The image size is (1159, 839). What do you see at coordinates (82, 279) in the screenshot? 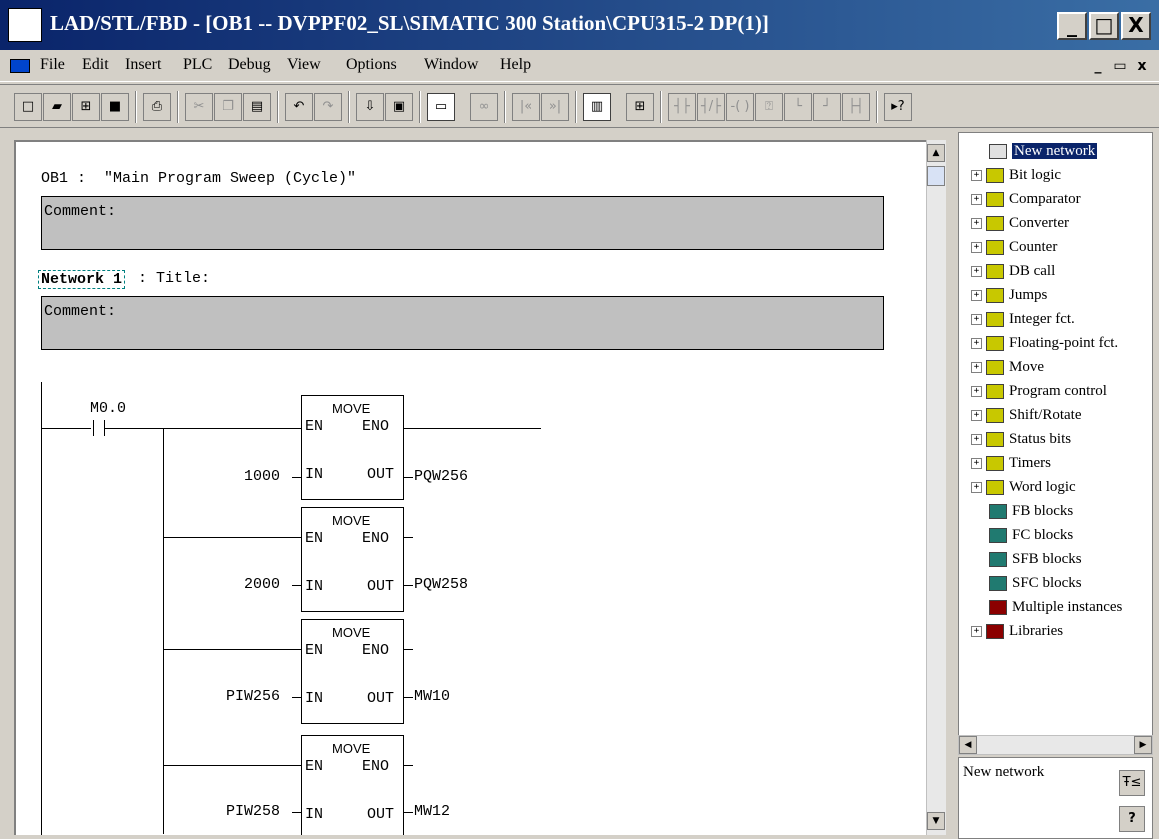
I see `network-label: Network 1` at bounding box center [82, 279].